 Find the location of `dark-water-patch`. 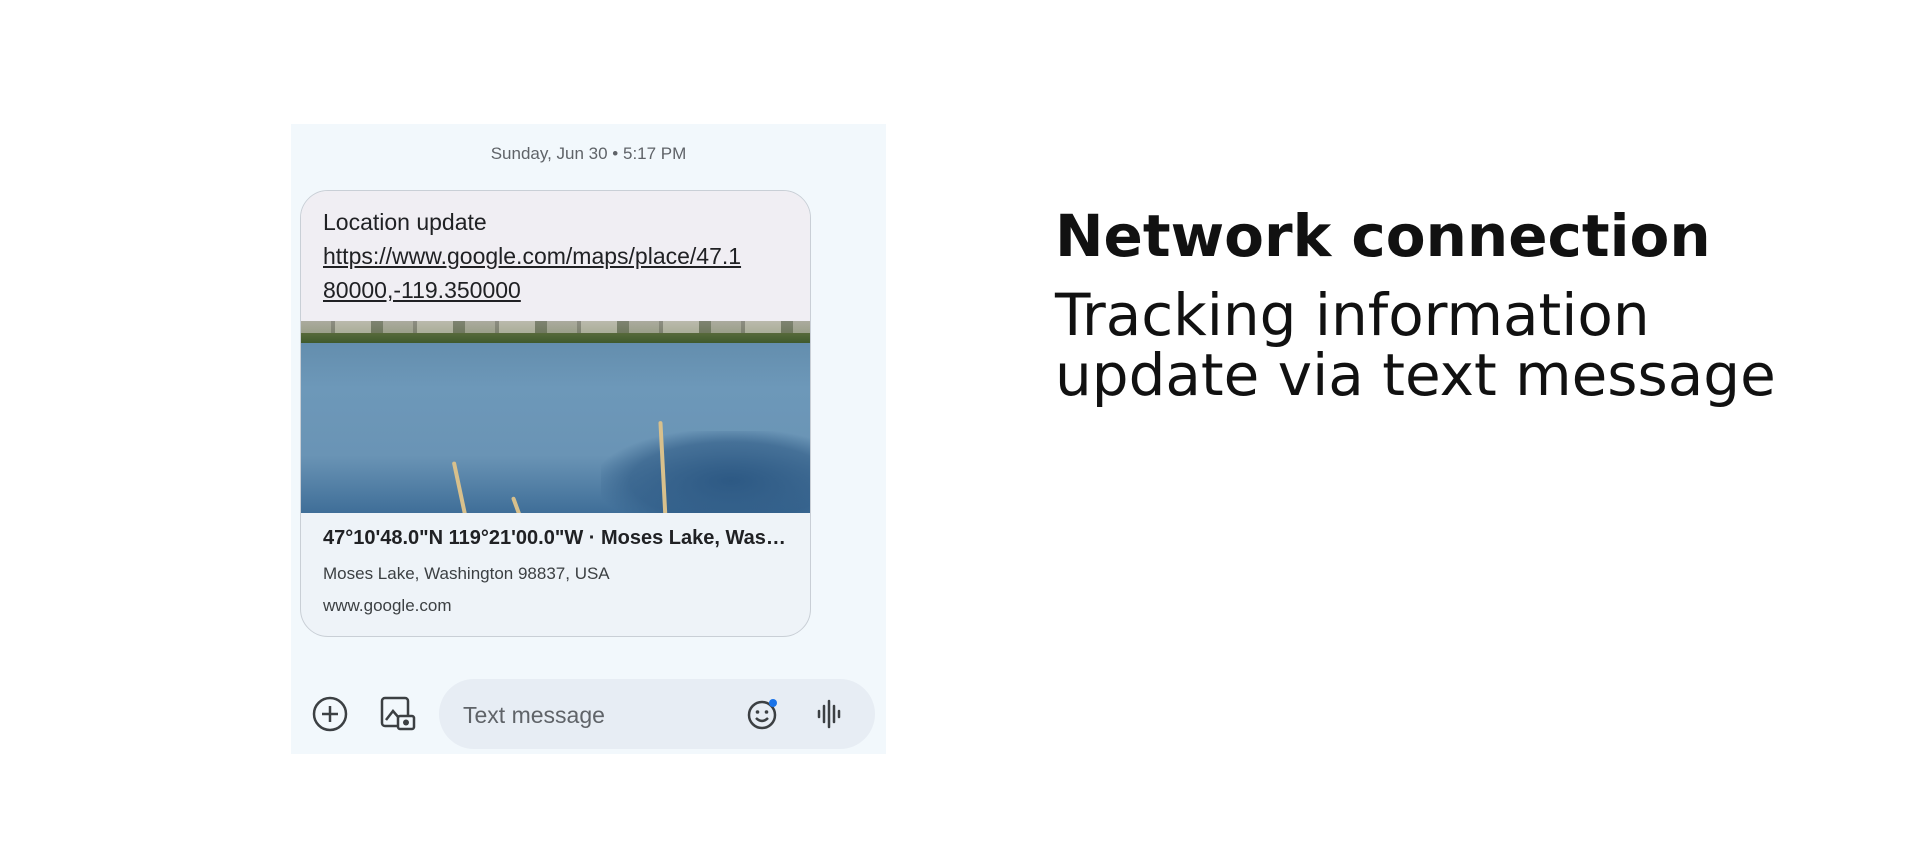

dark-water-patch is located at coordinates (705, 472).